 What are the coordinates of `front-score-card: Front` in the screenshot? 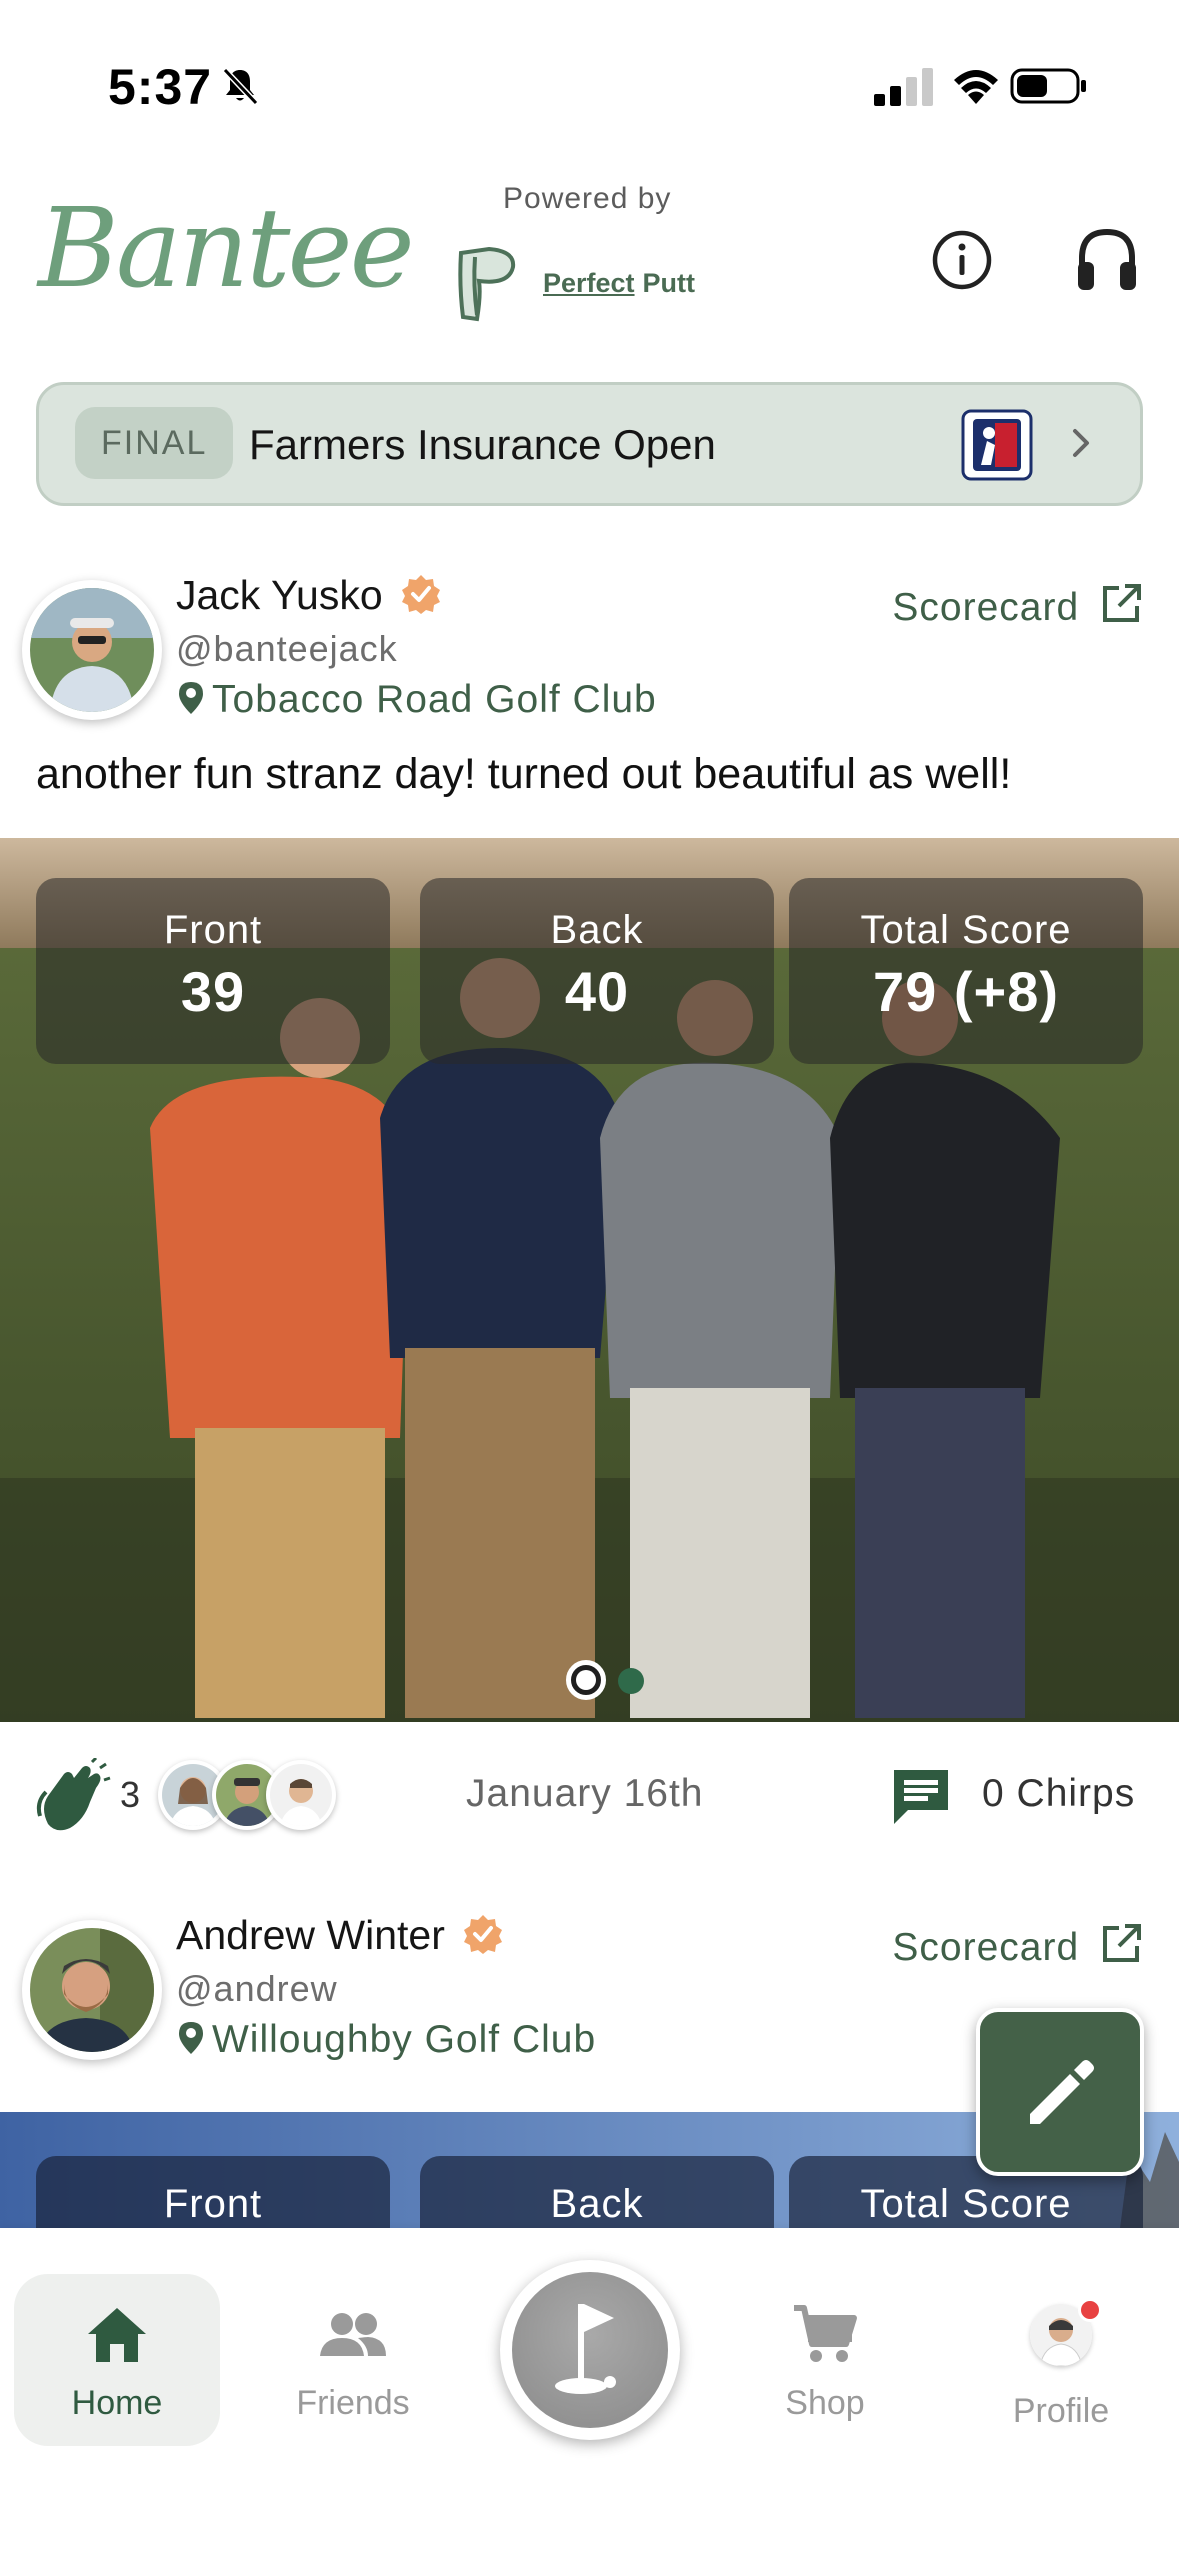 It's located at (213, 2192).